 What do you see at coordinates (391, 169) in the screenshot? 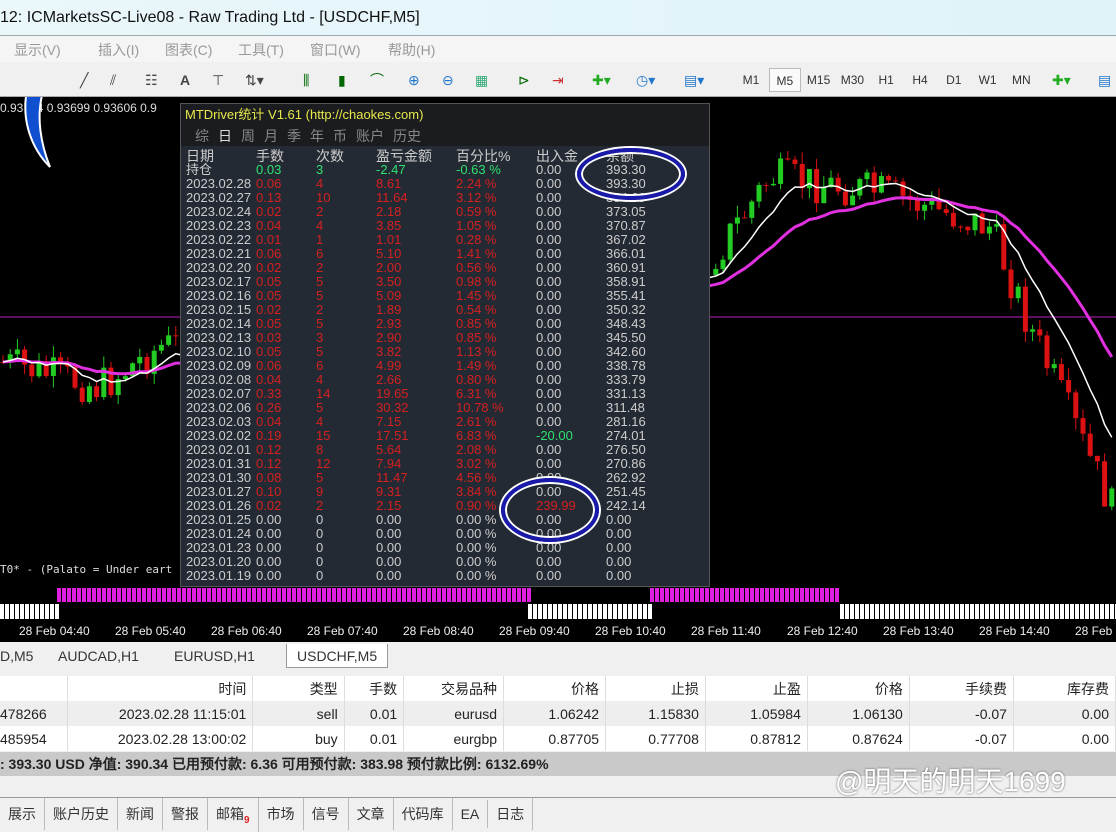
I see `stats-cell: -2.47` at bounding box center [391, 169].